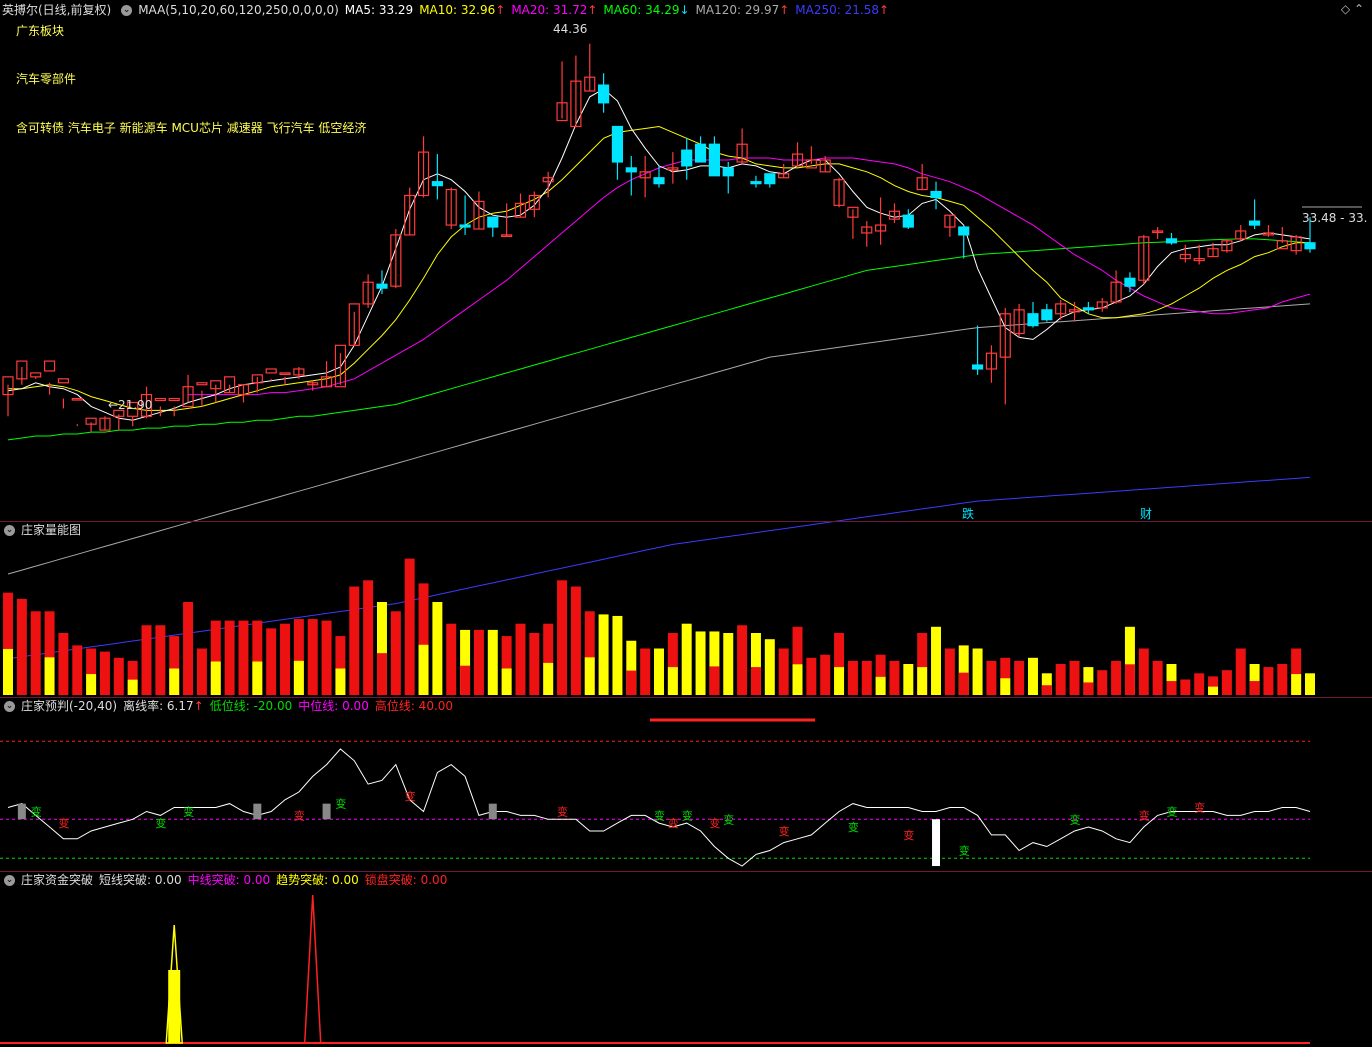  Describe the element at coordinates (46, 78) in the screenshot. I see `concept-industry: 汽车零部件` at that location.